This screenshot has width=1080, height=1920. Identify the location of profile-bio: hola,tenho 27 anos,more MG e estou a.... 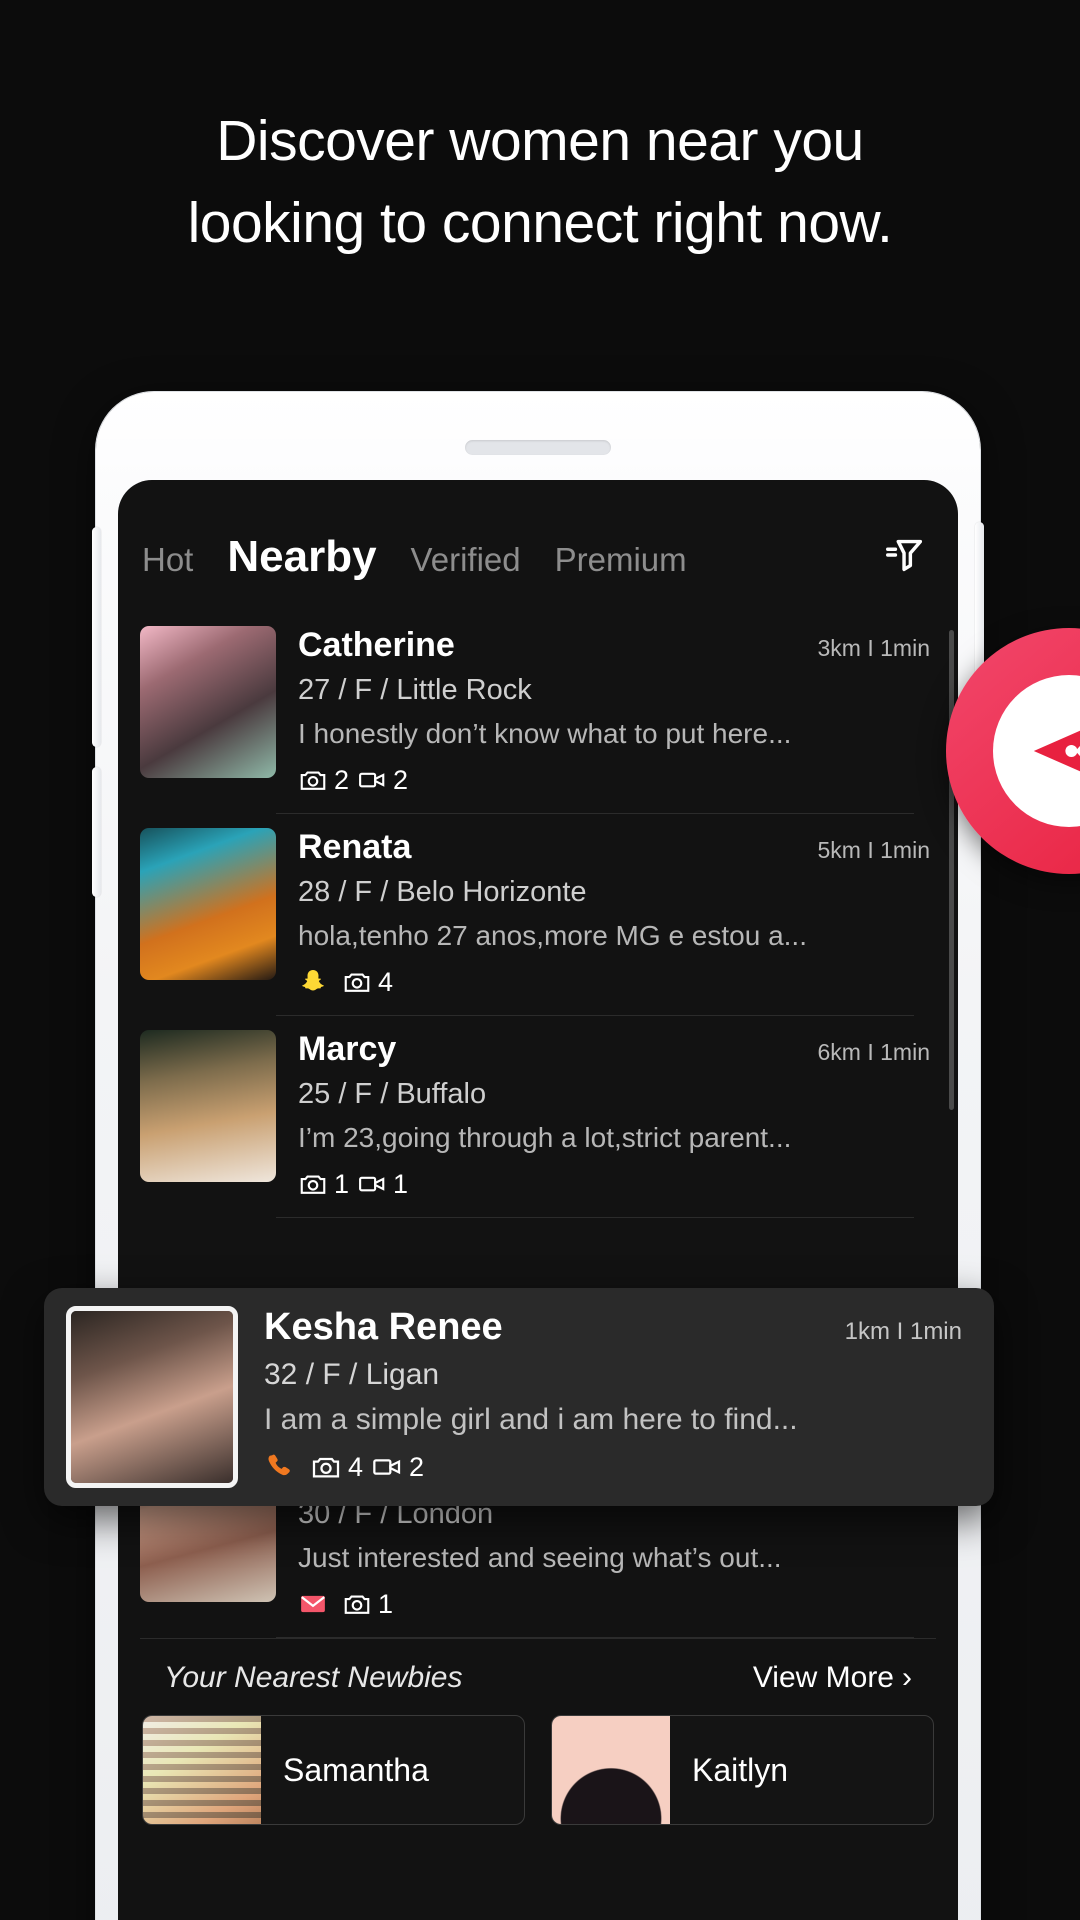
(552, 935).